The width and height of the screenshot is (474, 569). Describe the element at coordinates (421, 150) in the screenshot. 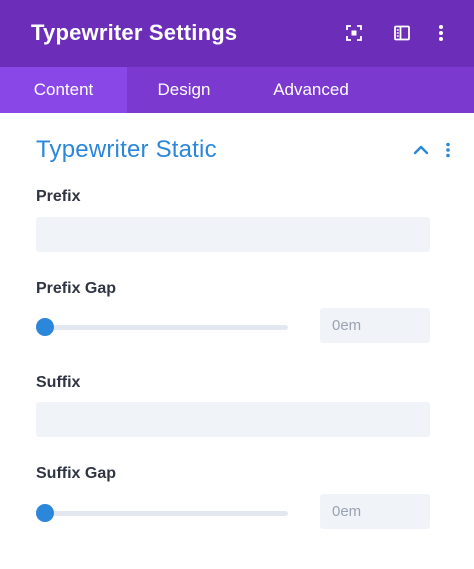

I see `chevron-up-icon` at that location.